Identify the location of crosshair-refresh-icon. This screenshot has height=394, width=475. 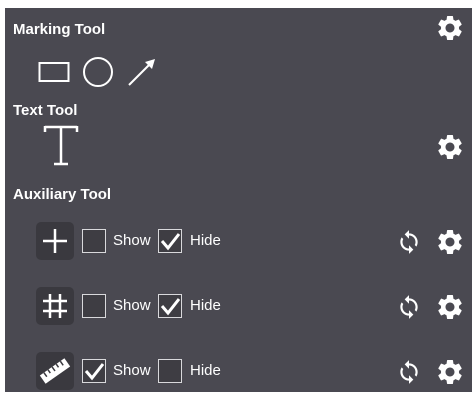
(409, 242).